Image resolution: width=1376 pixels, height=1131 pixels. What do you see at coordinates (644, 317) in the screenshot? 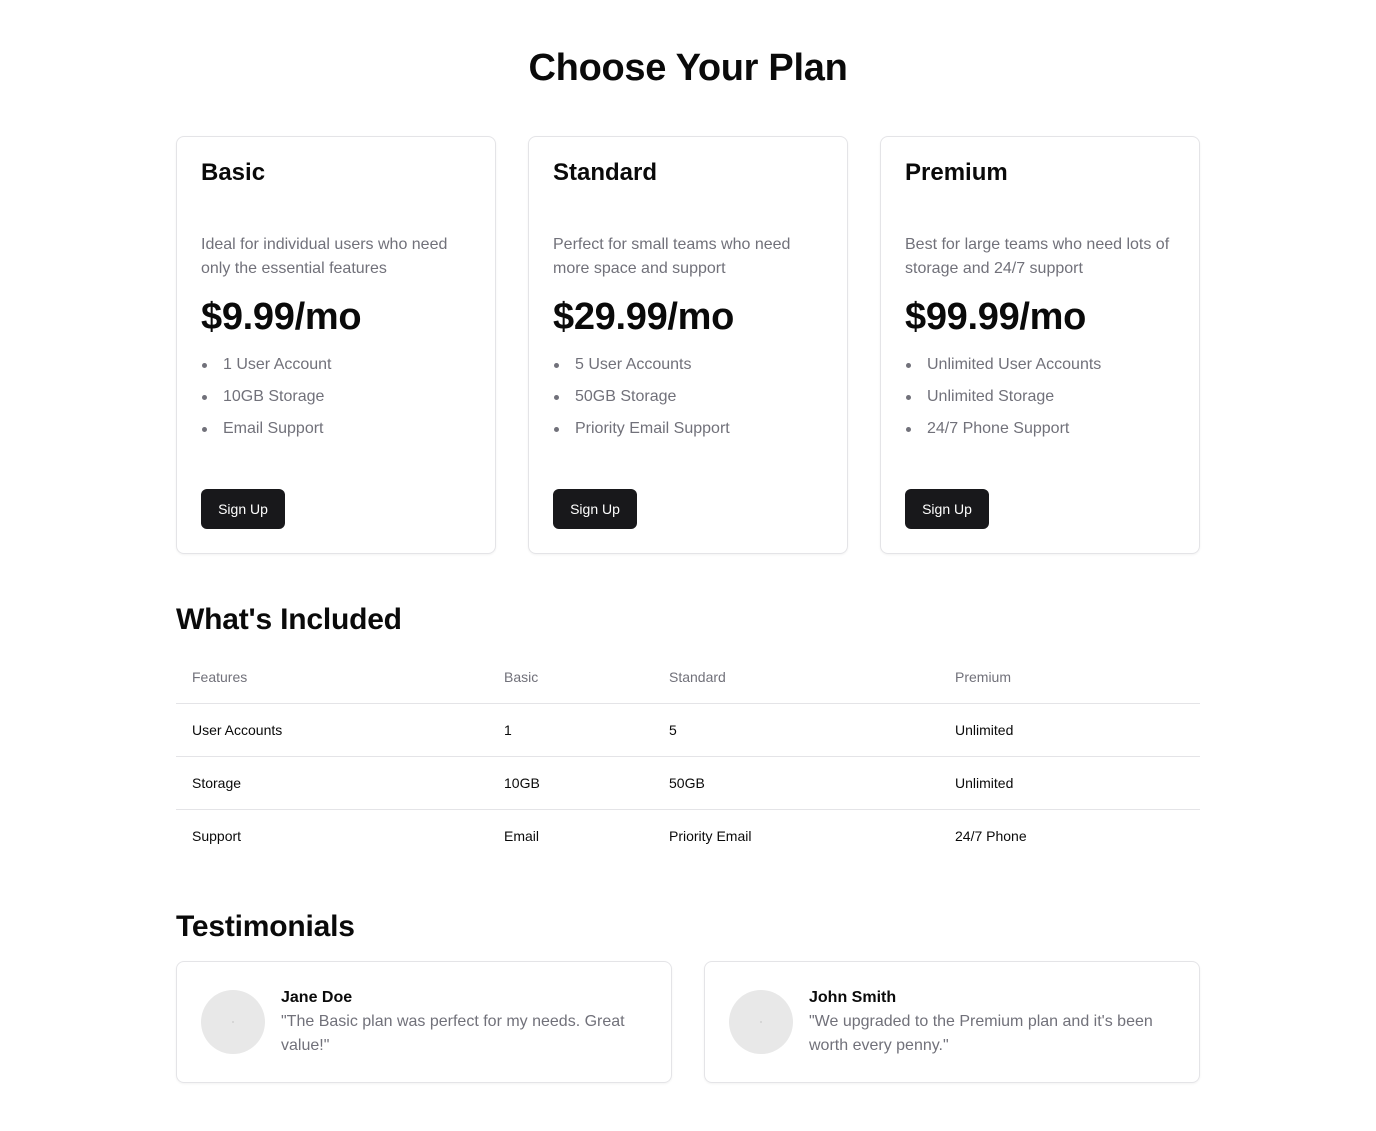
I see `plan-price: $29.99/mo` at bounding box center [644, 317].